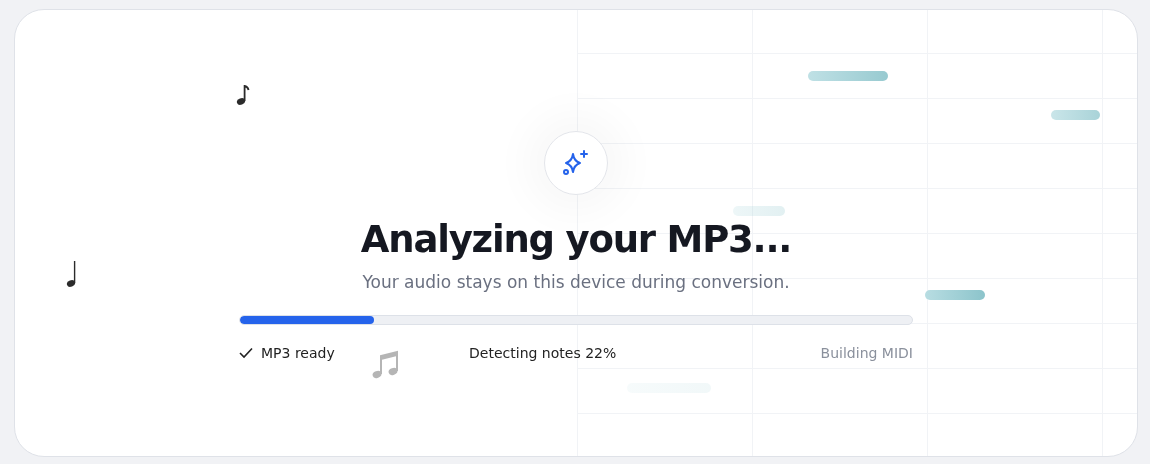 The height and width of the screenshot is (464, 1150). What do you see at coordinates (72, 274) in the screenshot?
I see `quarter-note-icon` at bounding box center [72, 274].